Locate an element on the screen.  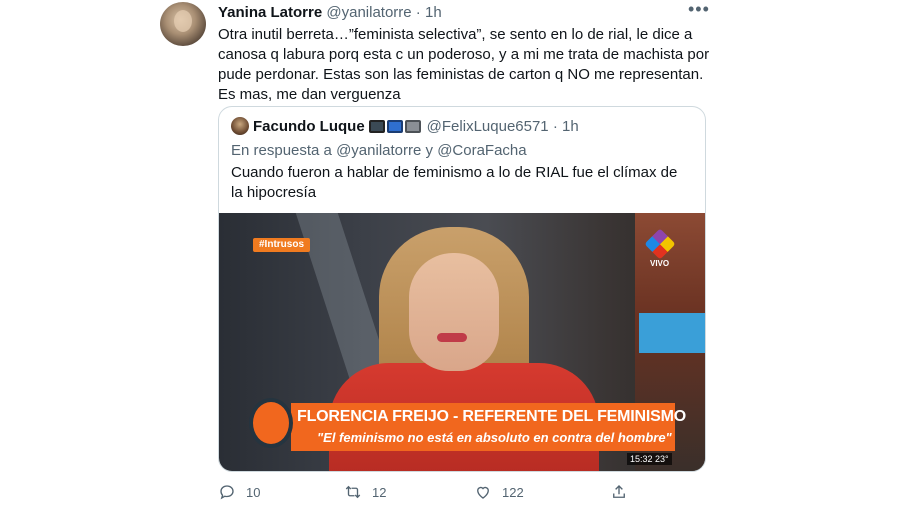
live-label: VIVO is located at coordinates (660, 263).